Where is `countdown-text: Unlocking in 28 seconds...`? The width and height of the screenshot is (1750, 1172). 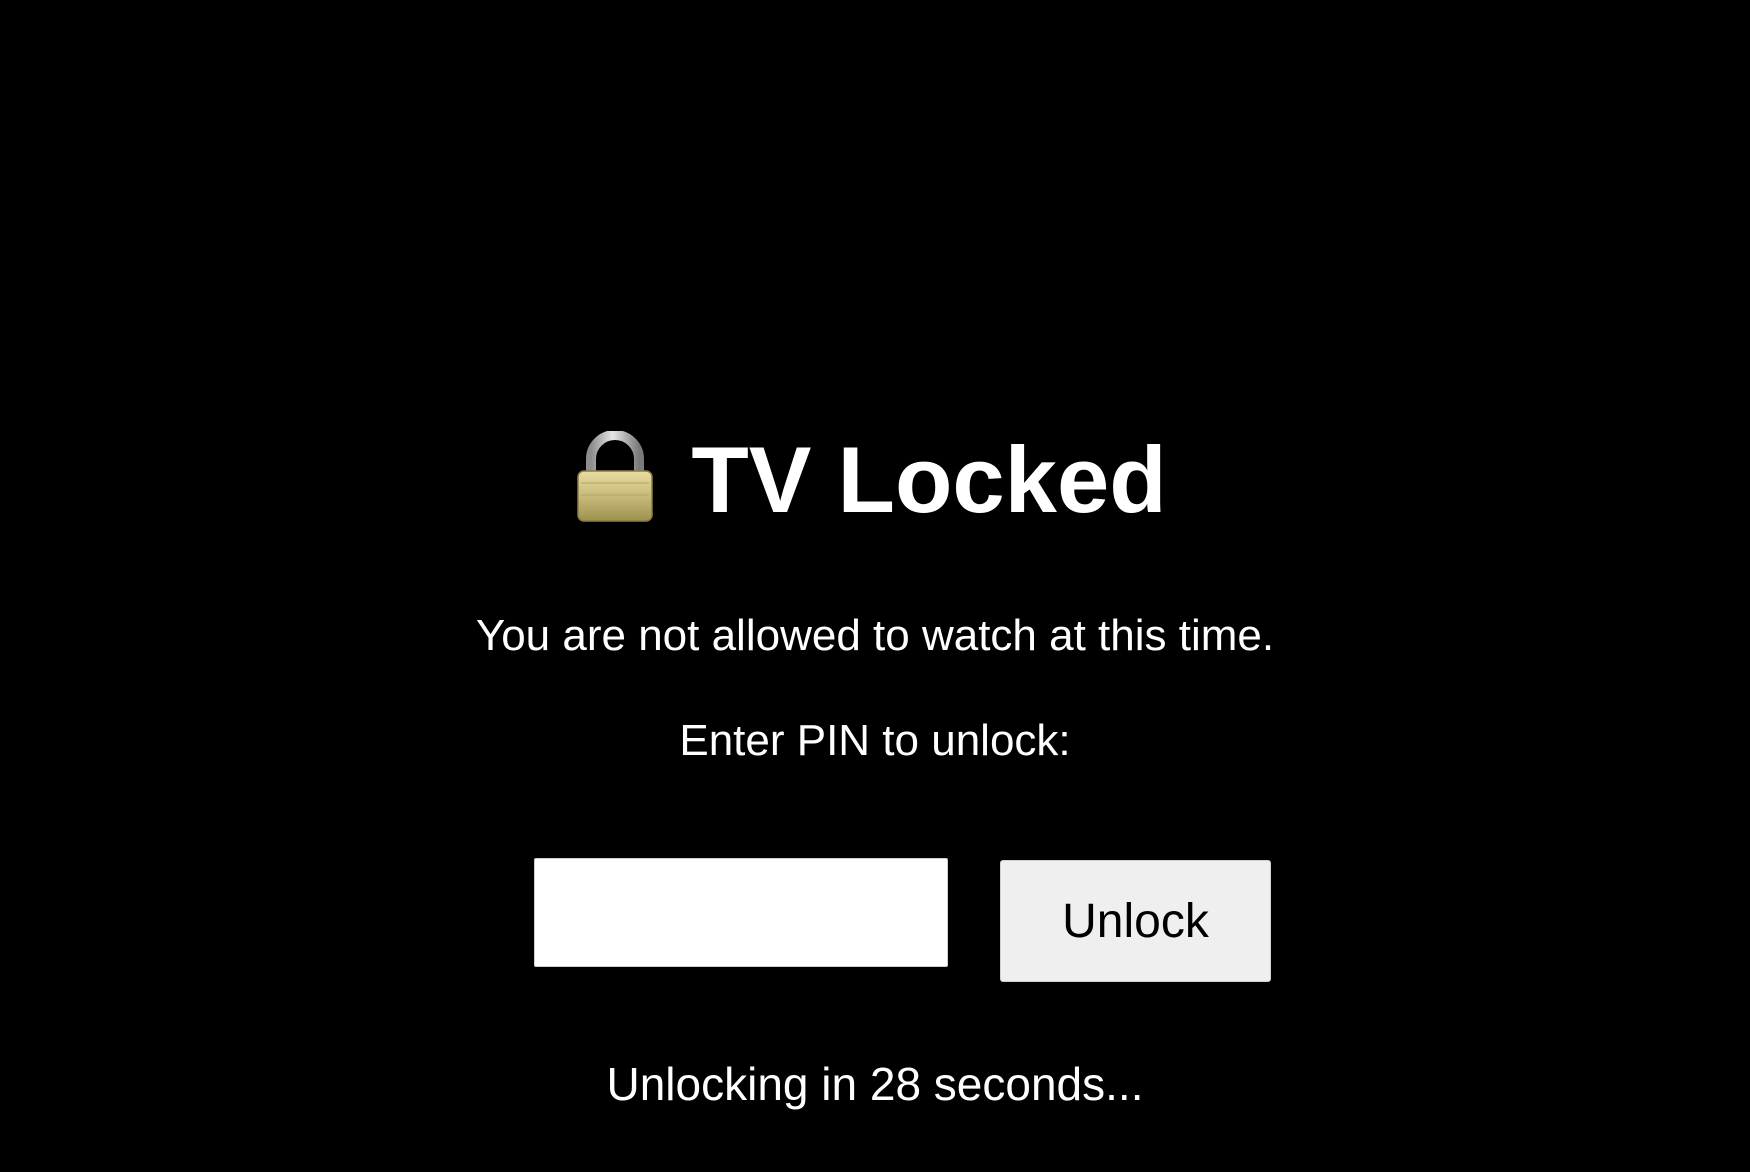 countdown-text: Unlocking in 28 seconds... is located at coordinates (875, 1084).